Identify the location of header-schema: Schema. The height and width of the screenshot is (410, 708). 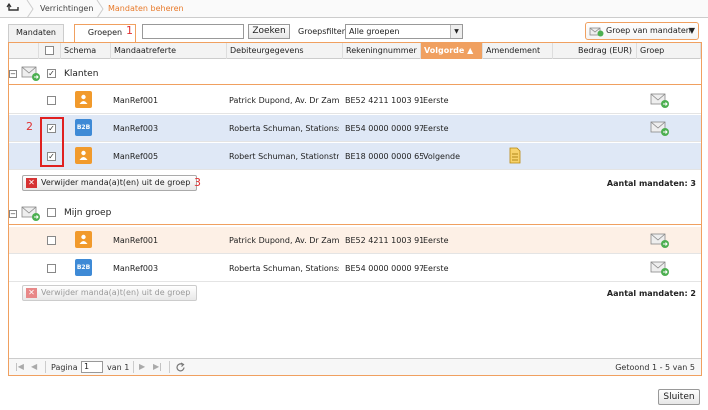
(86, 51).